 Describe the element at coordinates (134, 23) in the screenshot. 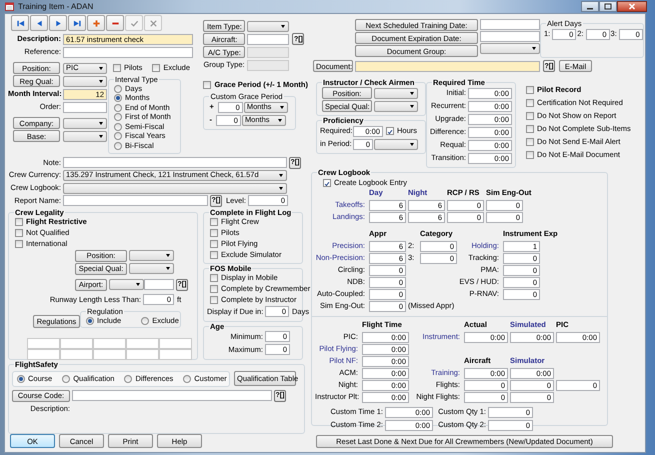

I see `checkmark-icon` at that location.